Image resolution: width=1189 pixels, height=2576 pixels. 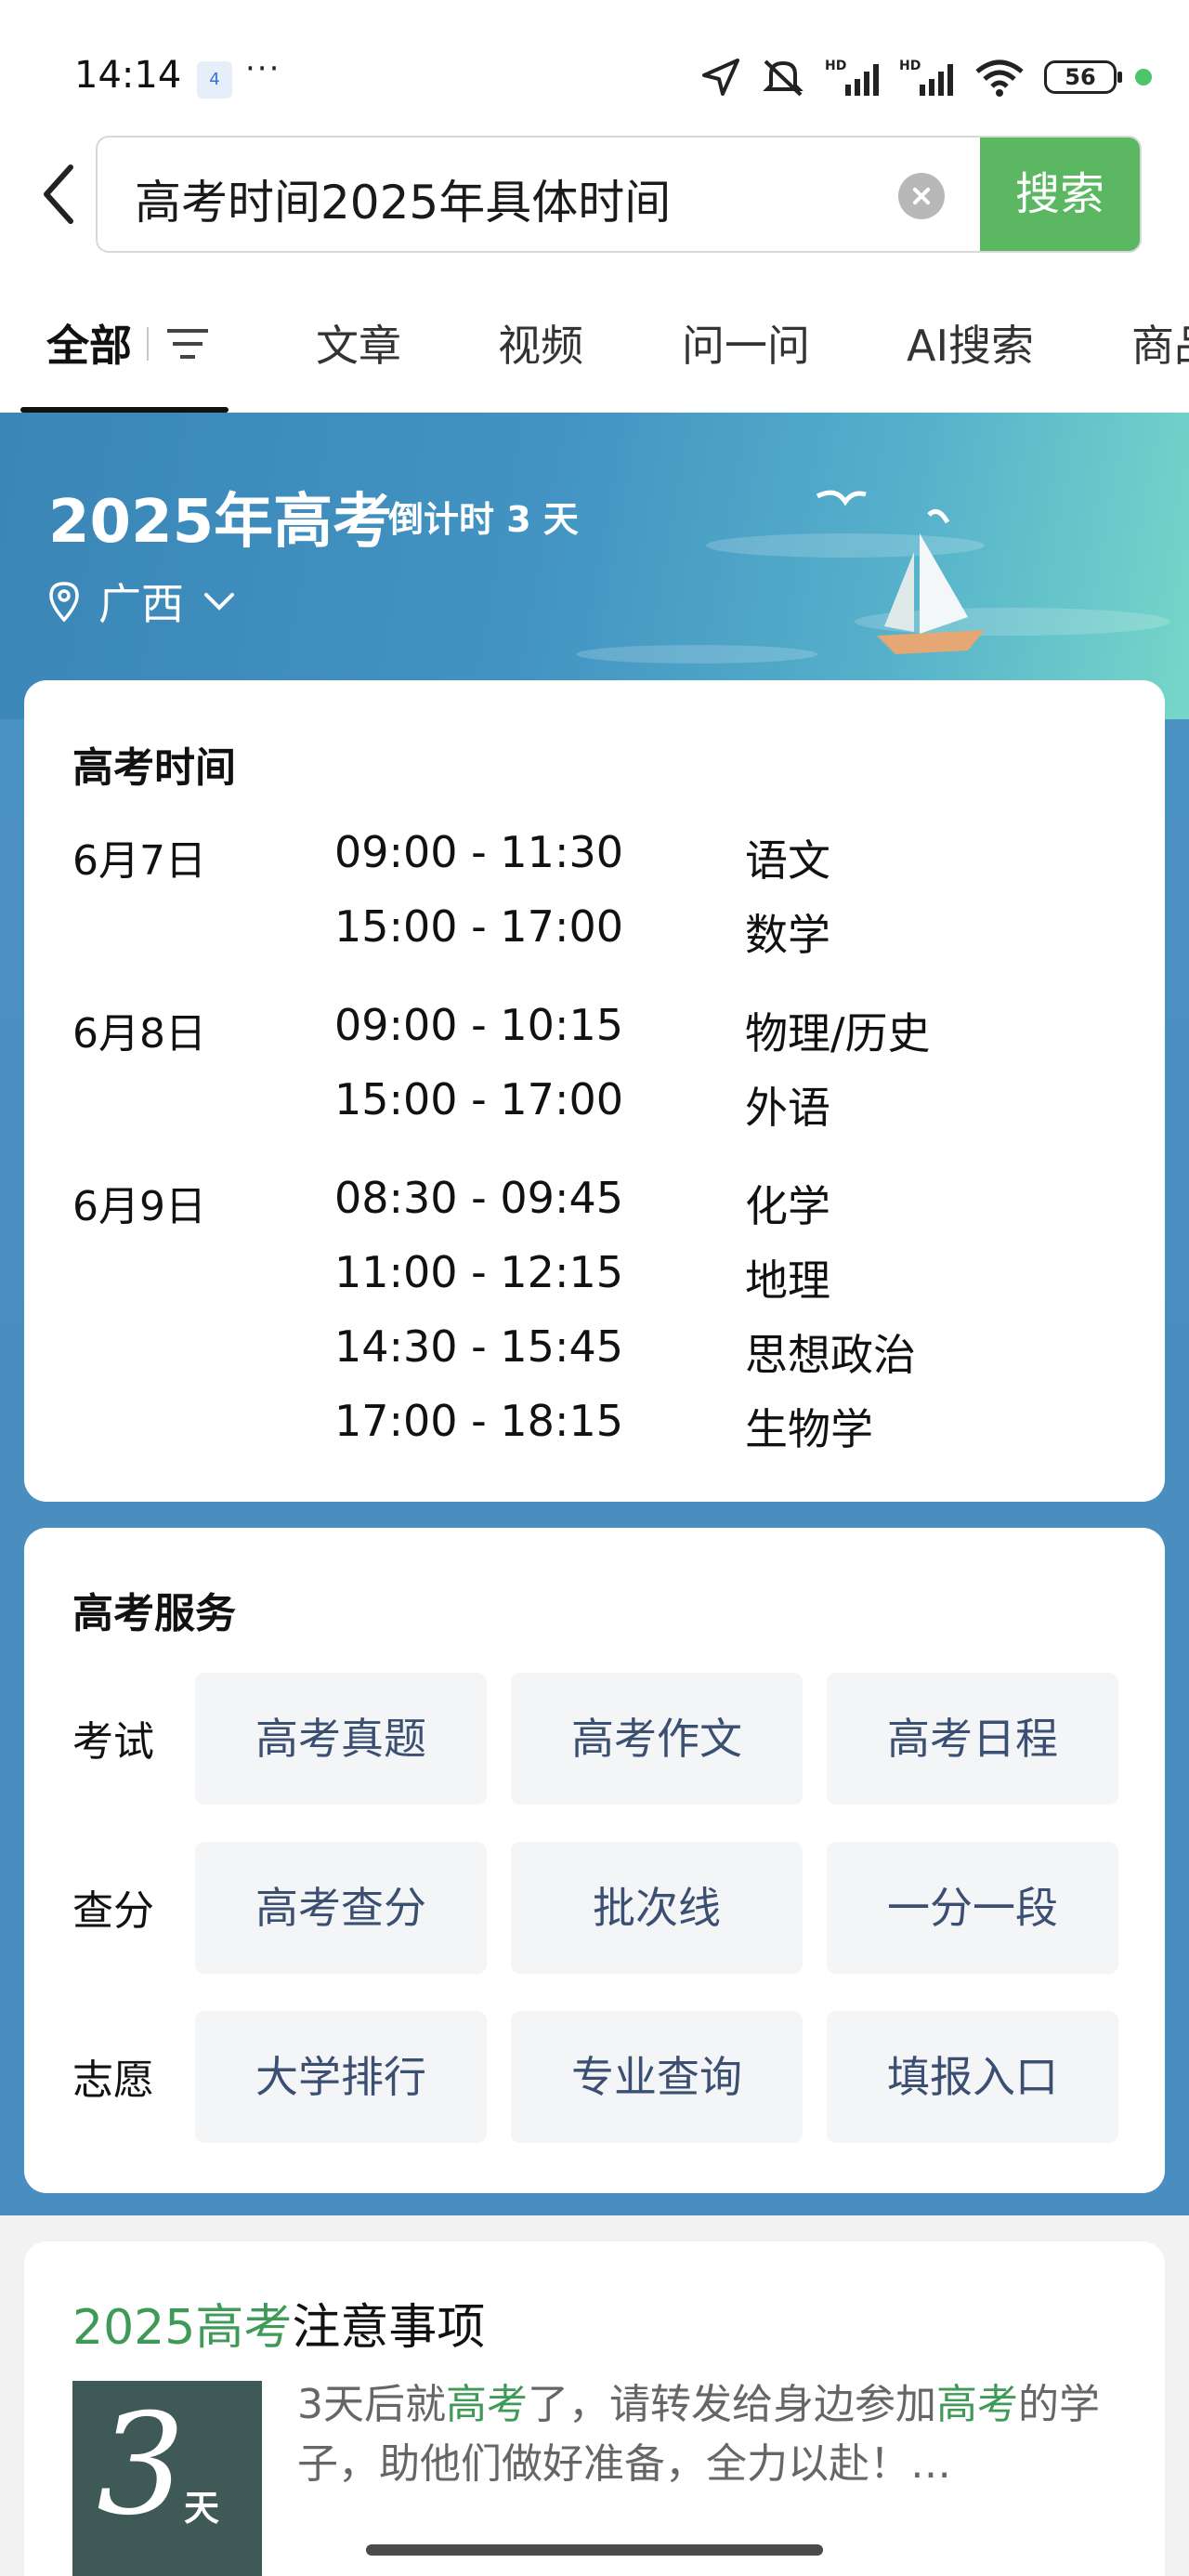 I want to click on schedule-time: 14:30 - 15:45, so click(x=478, y=1346).